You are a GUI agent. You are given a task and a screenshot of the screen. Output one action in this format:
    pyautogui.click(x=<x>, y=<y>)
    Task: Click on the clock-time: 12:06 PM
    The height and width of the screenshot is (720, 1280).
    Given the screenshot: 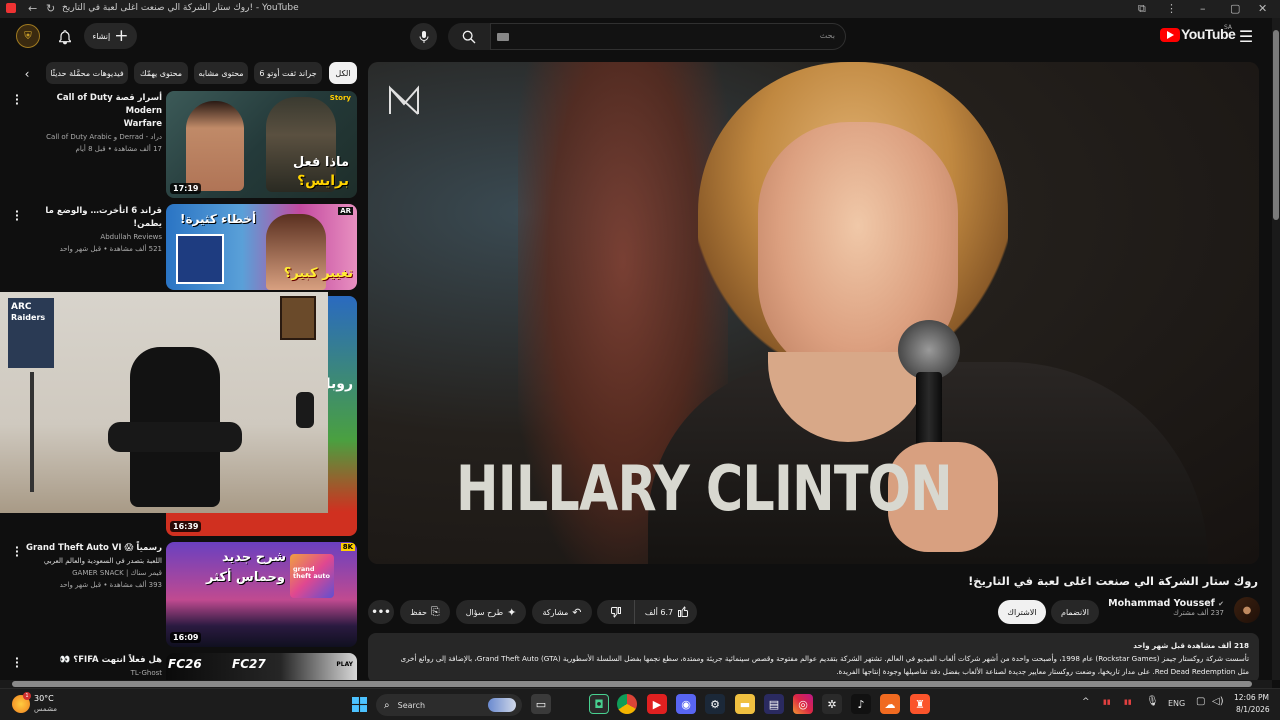 What is the action you would take?
    pyautogui.click(x=1251, y=697)
    